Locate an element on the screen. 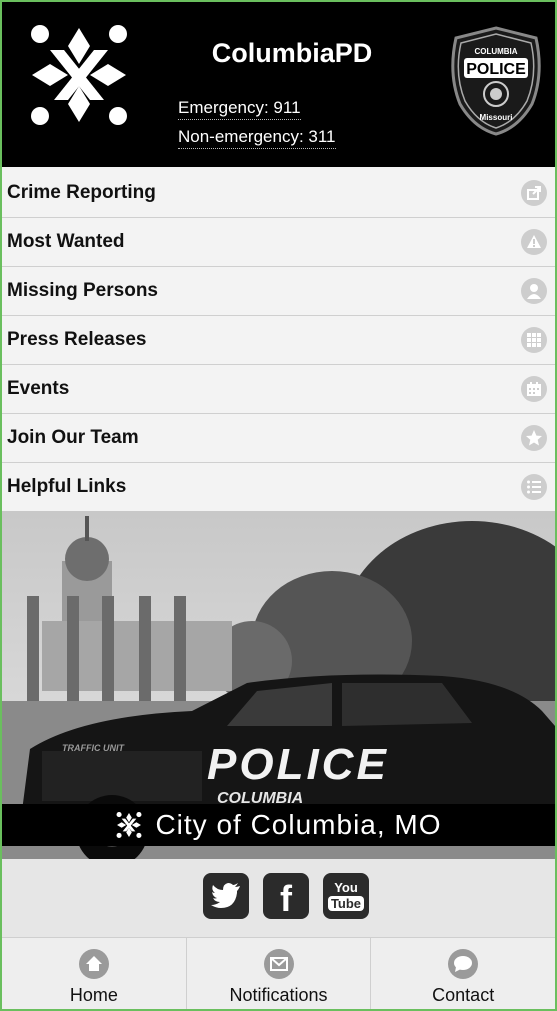 The height and width of the screenshot is (1011, 557). badge-top-text: COLUMBIA is located at coordinates (495, 51).